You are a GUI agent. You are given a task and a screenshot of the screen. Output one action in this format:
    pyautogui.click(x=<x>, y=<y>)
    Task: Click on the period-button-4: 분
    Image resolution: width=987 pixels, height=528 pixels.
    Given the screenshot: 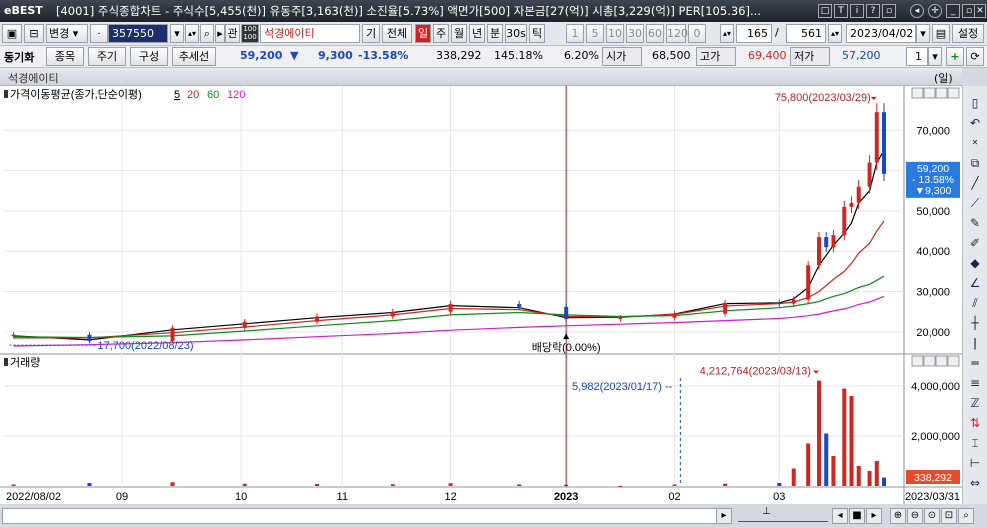 What is the action you would take?
    pyautogui.click(x=495, y=33)
    